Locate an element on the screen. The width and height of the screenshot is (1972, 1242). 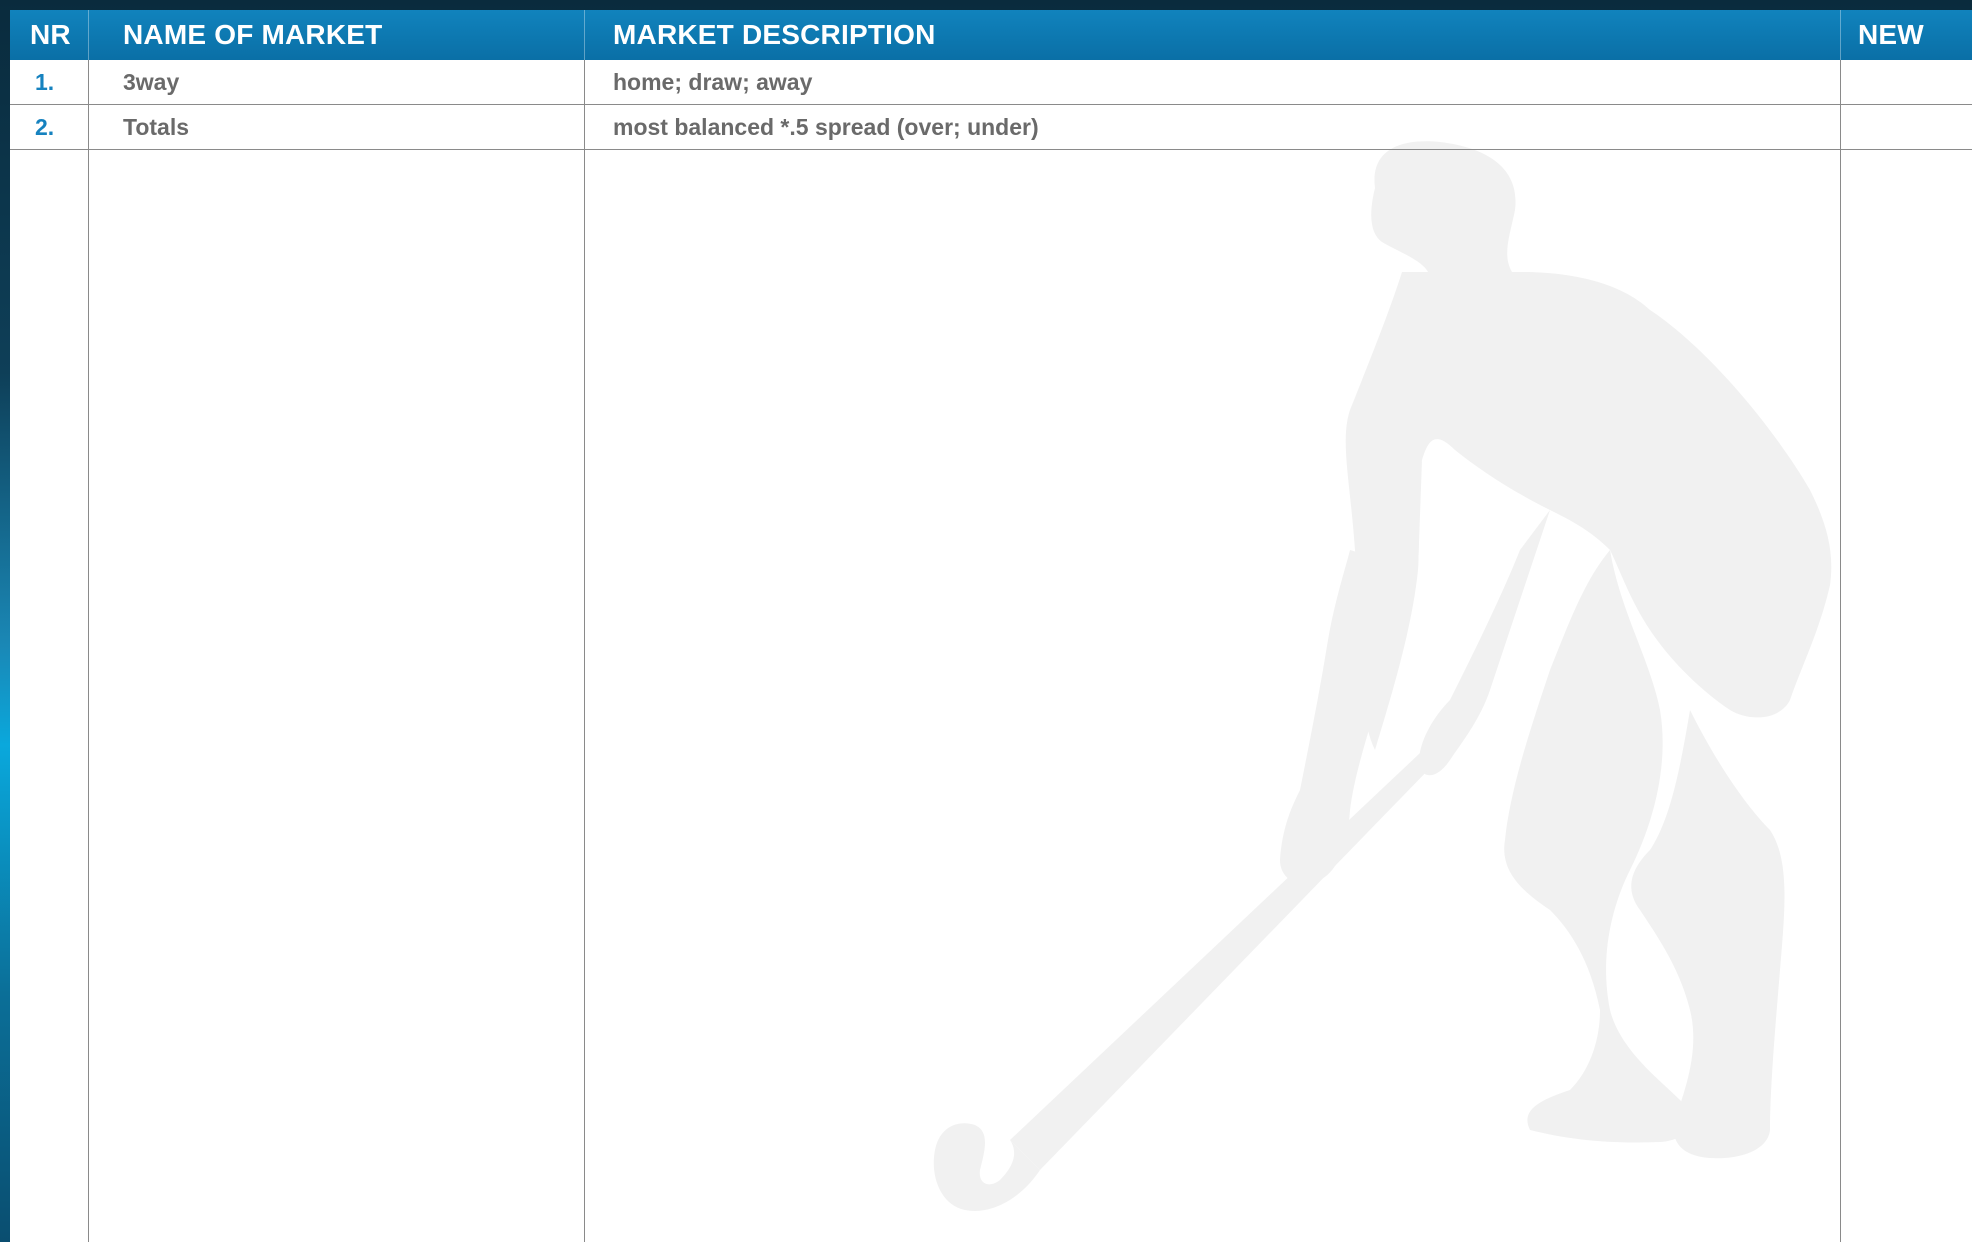
column-header-nr: NR is located at coordinates (50, 34).